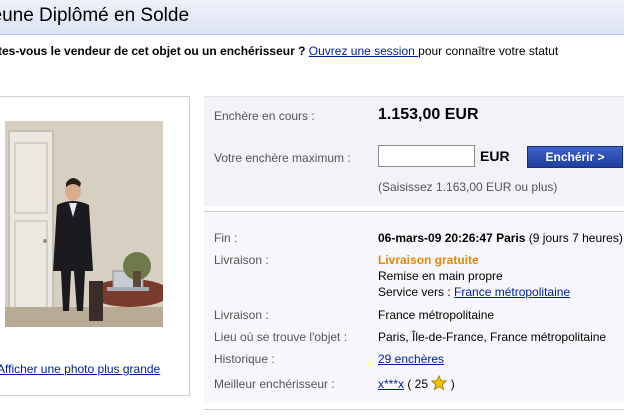  Describe the element at coordinates (226, 238) in the screenshot. I see `end-label: Fin :` at that location.